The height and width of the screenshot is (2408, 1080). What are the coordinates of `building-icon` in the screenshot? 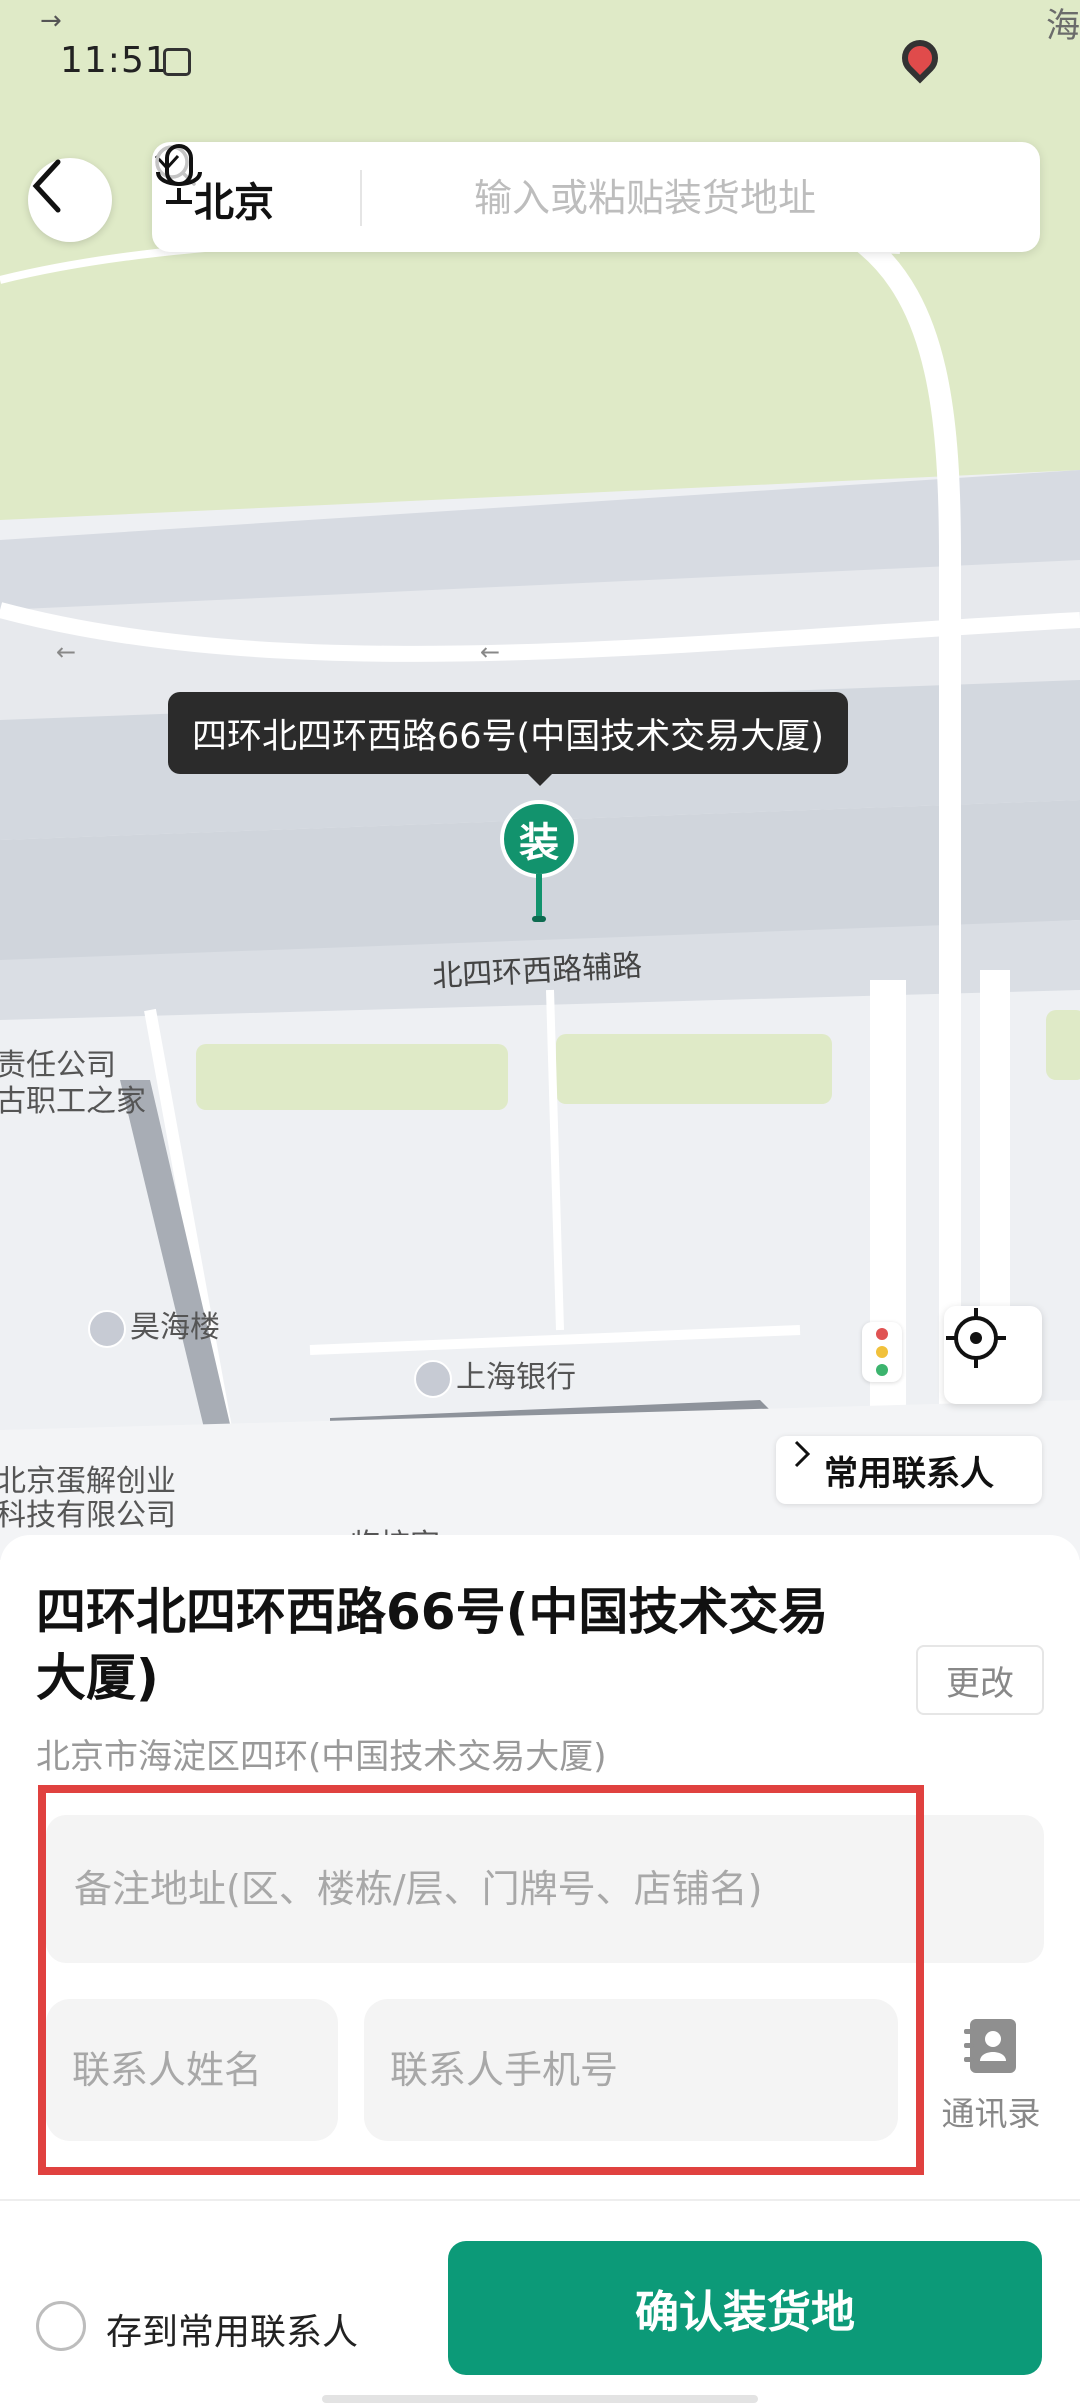 It's located at (107, 1328).